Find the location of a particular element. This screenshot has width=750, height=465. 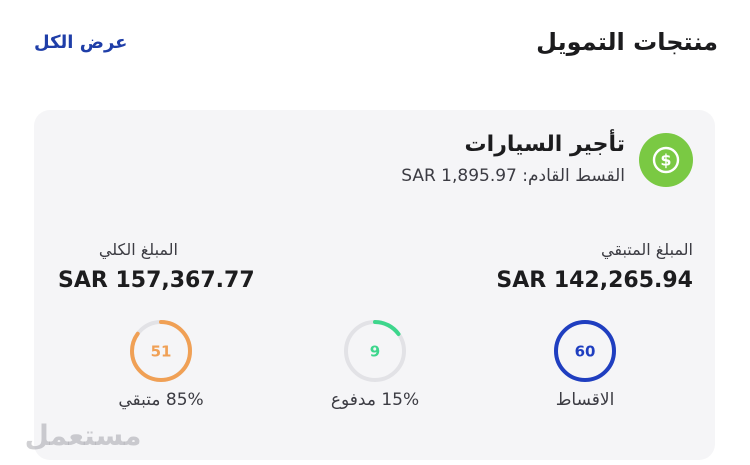

remaining-amount-value: SAR 142,265.94 is located at coordinates (594, 280).